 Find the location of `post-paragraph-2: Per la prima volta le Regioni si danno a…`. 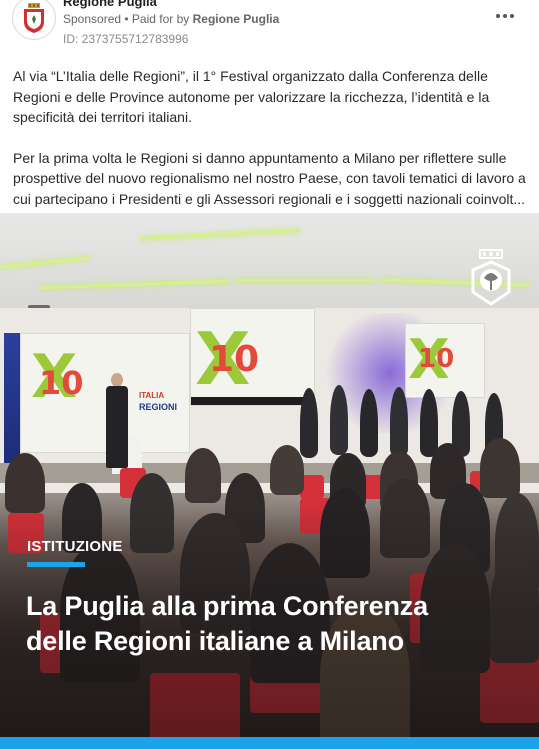

post-paragraph-2: Per la prima volta le Regioni si danno a… is located at coordinates (270, 179).